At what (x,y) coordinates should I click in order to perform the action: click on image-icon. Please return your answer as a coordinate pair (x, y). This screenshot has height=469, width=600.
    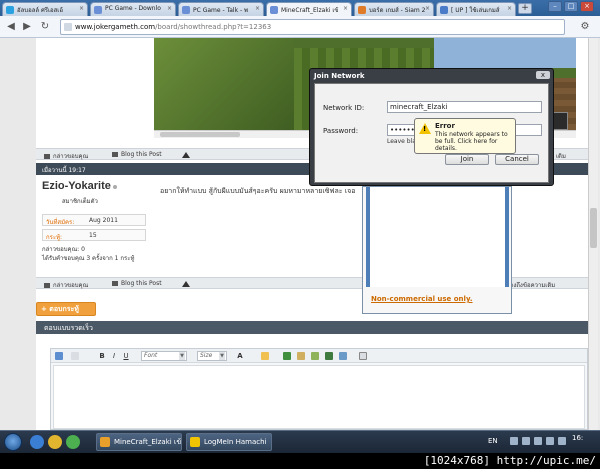
    Looking at the image, I should click on (315, 356).